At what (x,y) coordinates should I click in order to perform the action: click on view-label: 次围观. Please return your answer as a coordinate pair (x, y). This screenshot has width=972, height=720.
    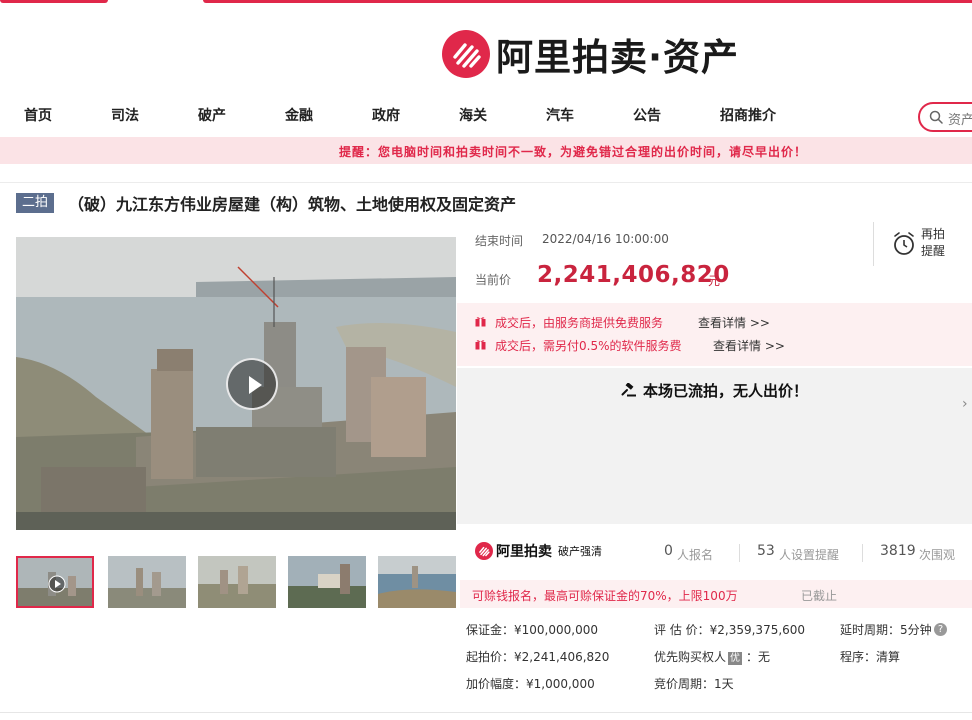
    Looking at the image, I should click on (937, 555).